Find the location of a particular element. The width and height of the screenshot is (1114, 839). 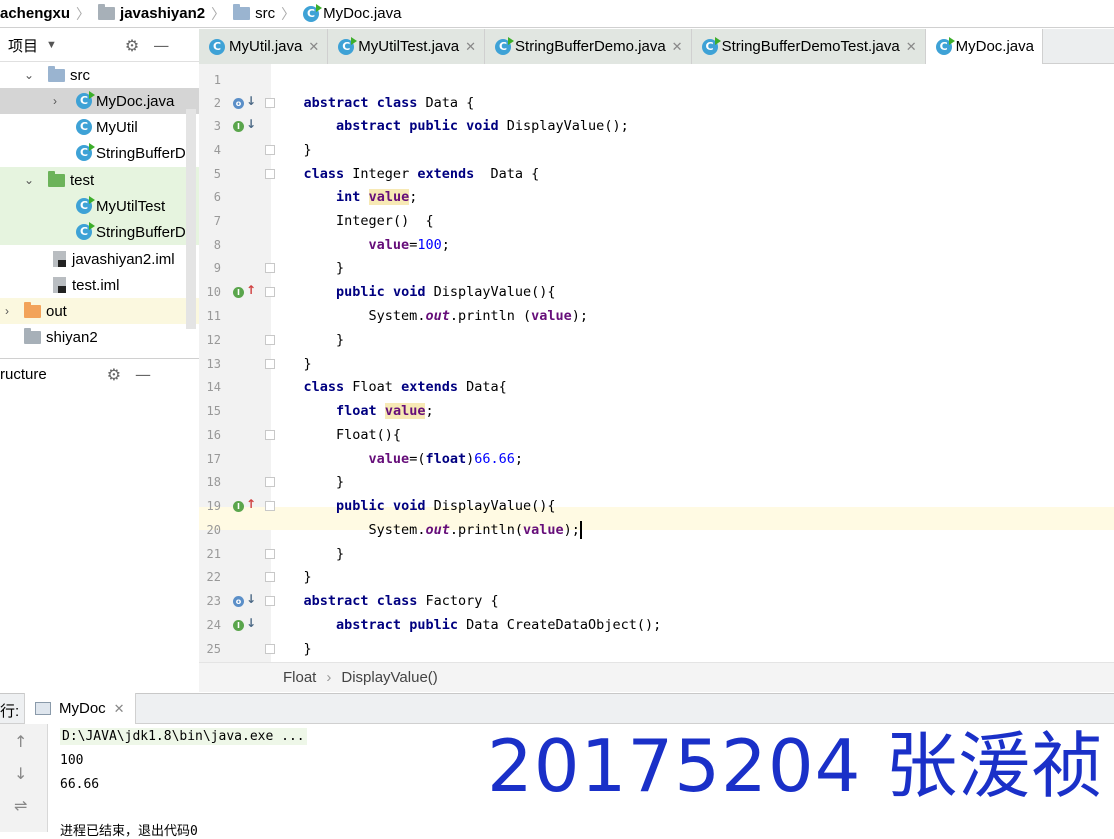

tree-item-stringbufferdemotest: C StringBufferDe is located at coordinates (99, 232).